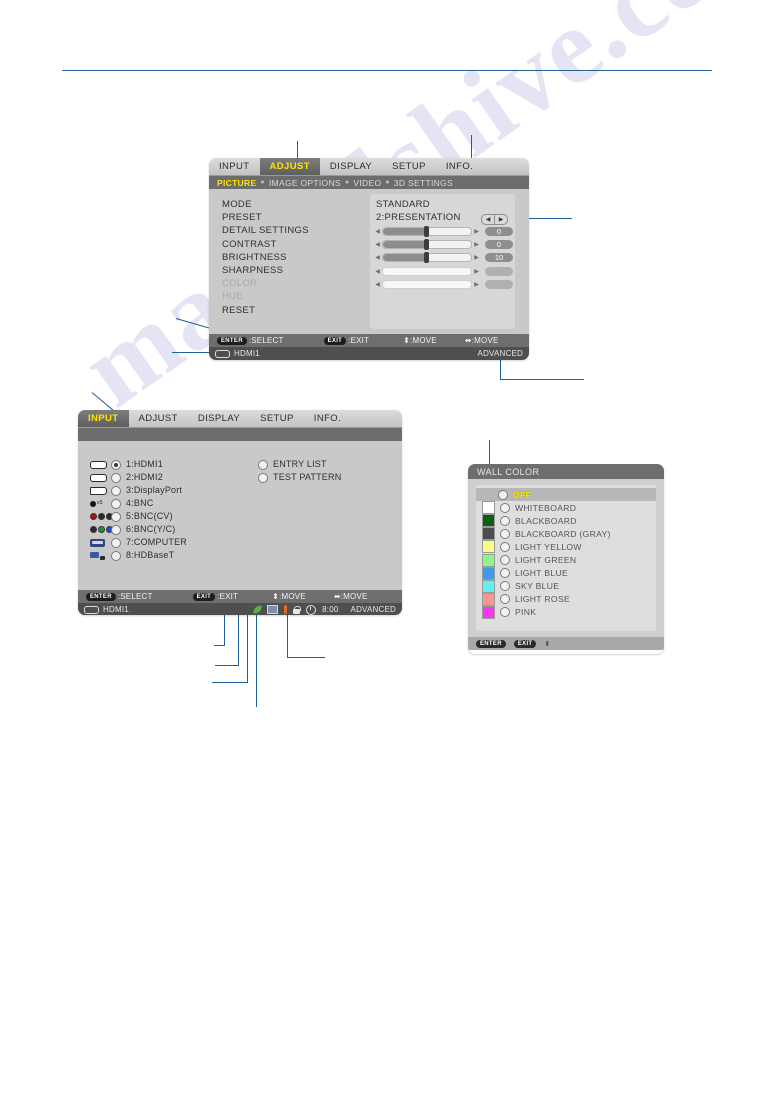  Describe the element at coordinates (273, 609) in the screenshot. I see `picture-mute-icon` at that location.